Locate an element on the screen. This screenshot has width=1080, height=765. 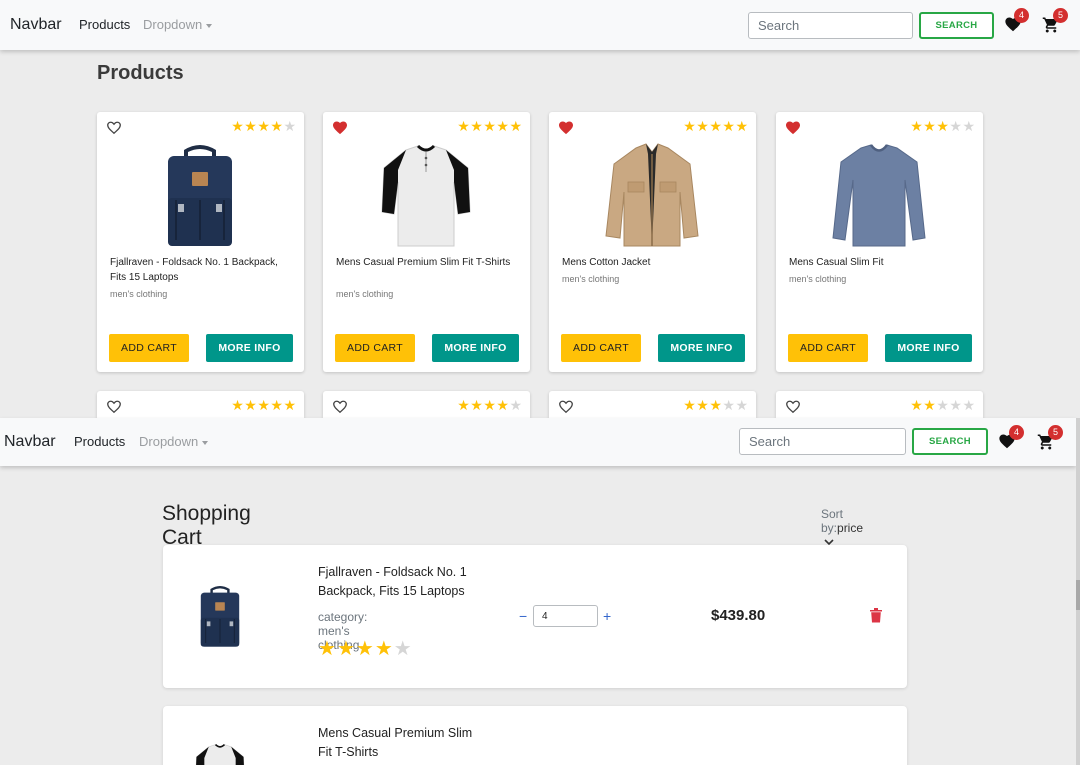
quantity-decrease-button: − is located at coordinates (523, 616).